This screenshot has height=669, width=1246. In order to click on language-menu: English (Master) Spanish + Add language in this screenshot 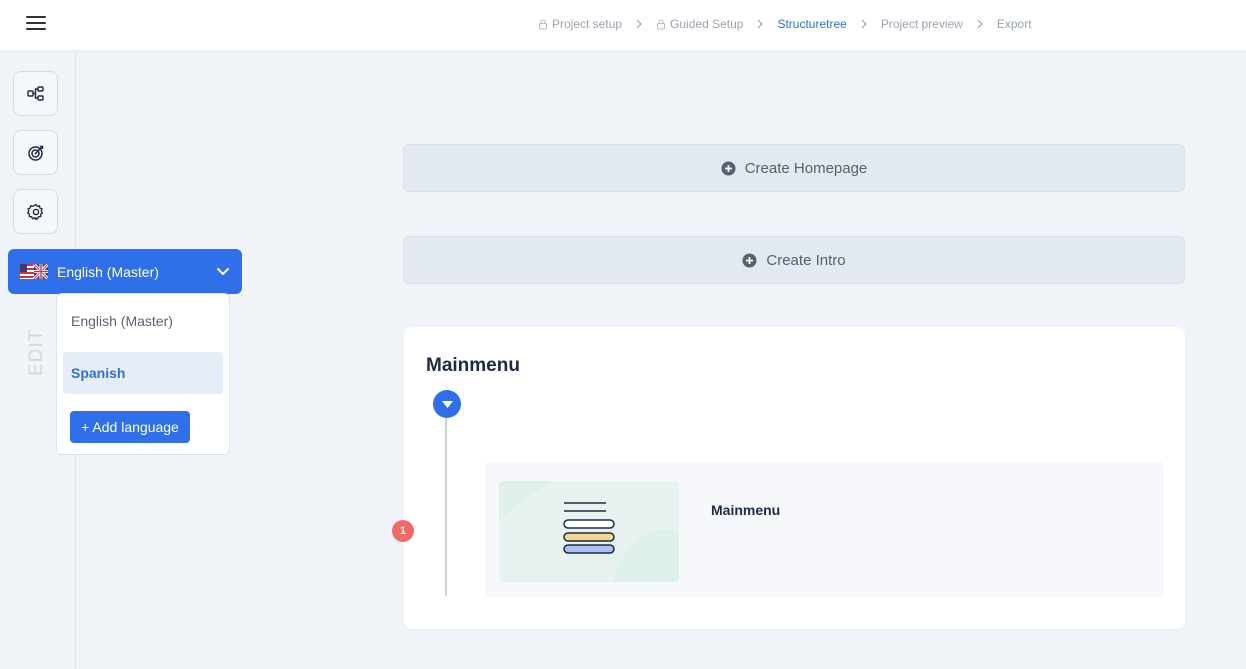, I will do `click(143, 374)`.